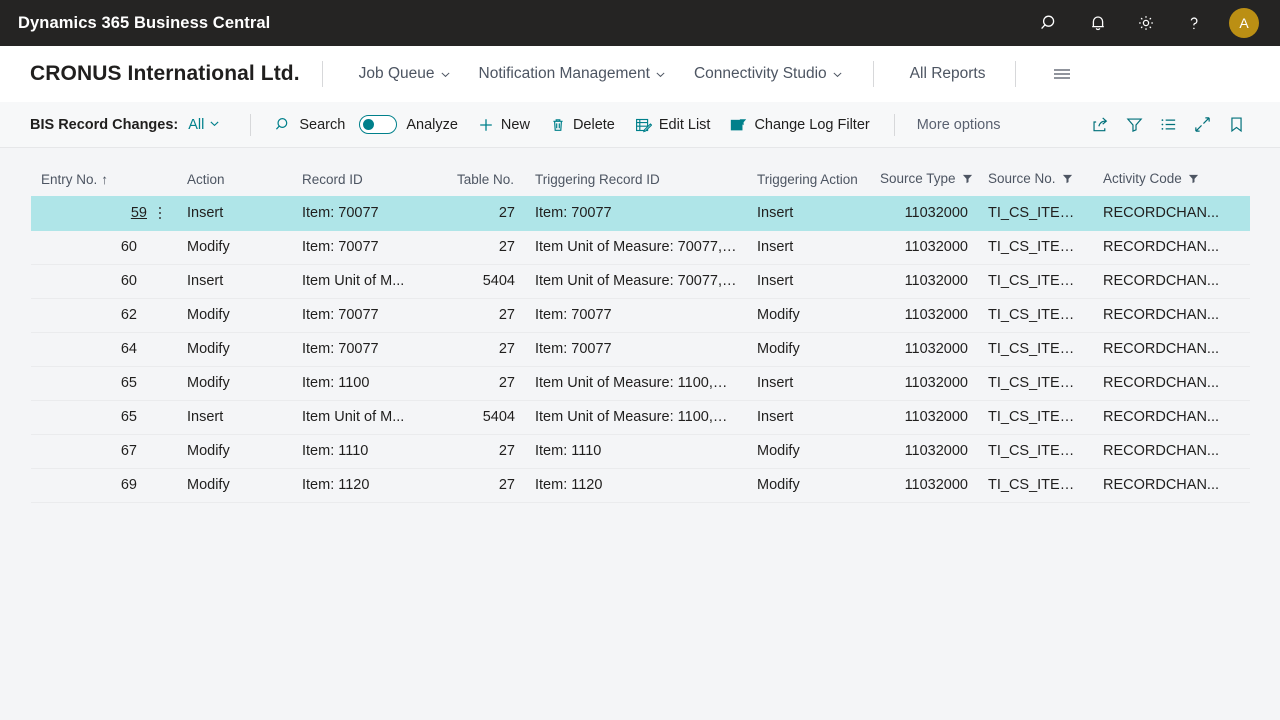 The width and height of the screenshot is (1280, 720). What do you see at coordinates (486, 179) in the screenshot?
I see `column-header-table-no: Table No.` at bounding box center [486, 179].